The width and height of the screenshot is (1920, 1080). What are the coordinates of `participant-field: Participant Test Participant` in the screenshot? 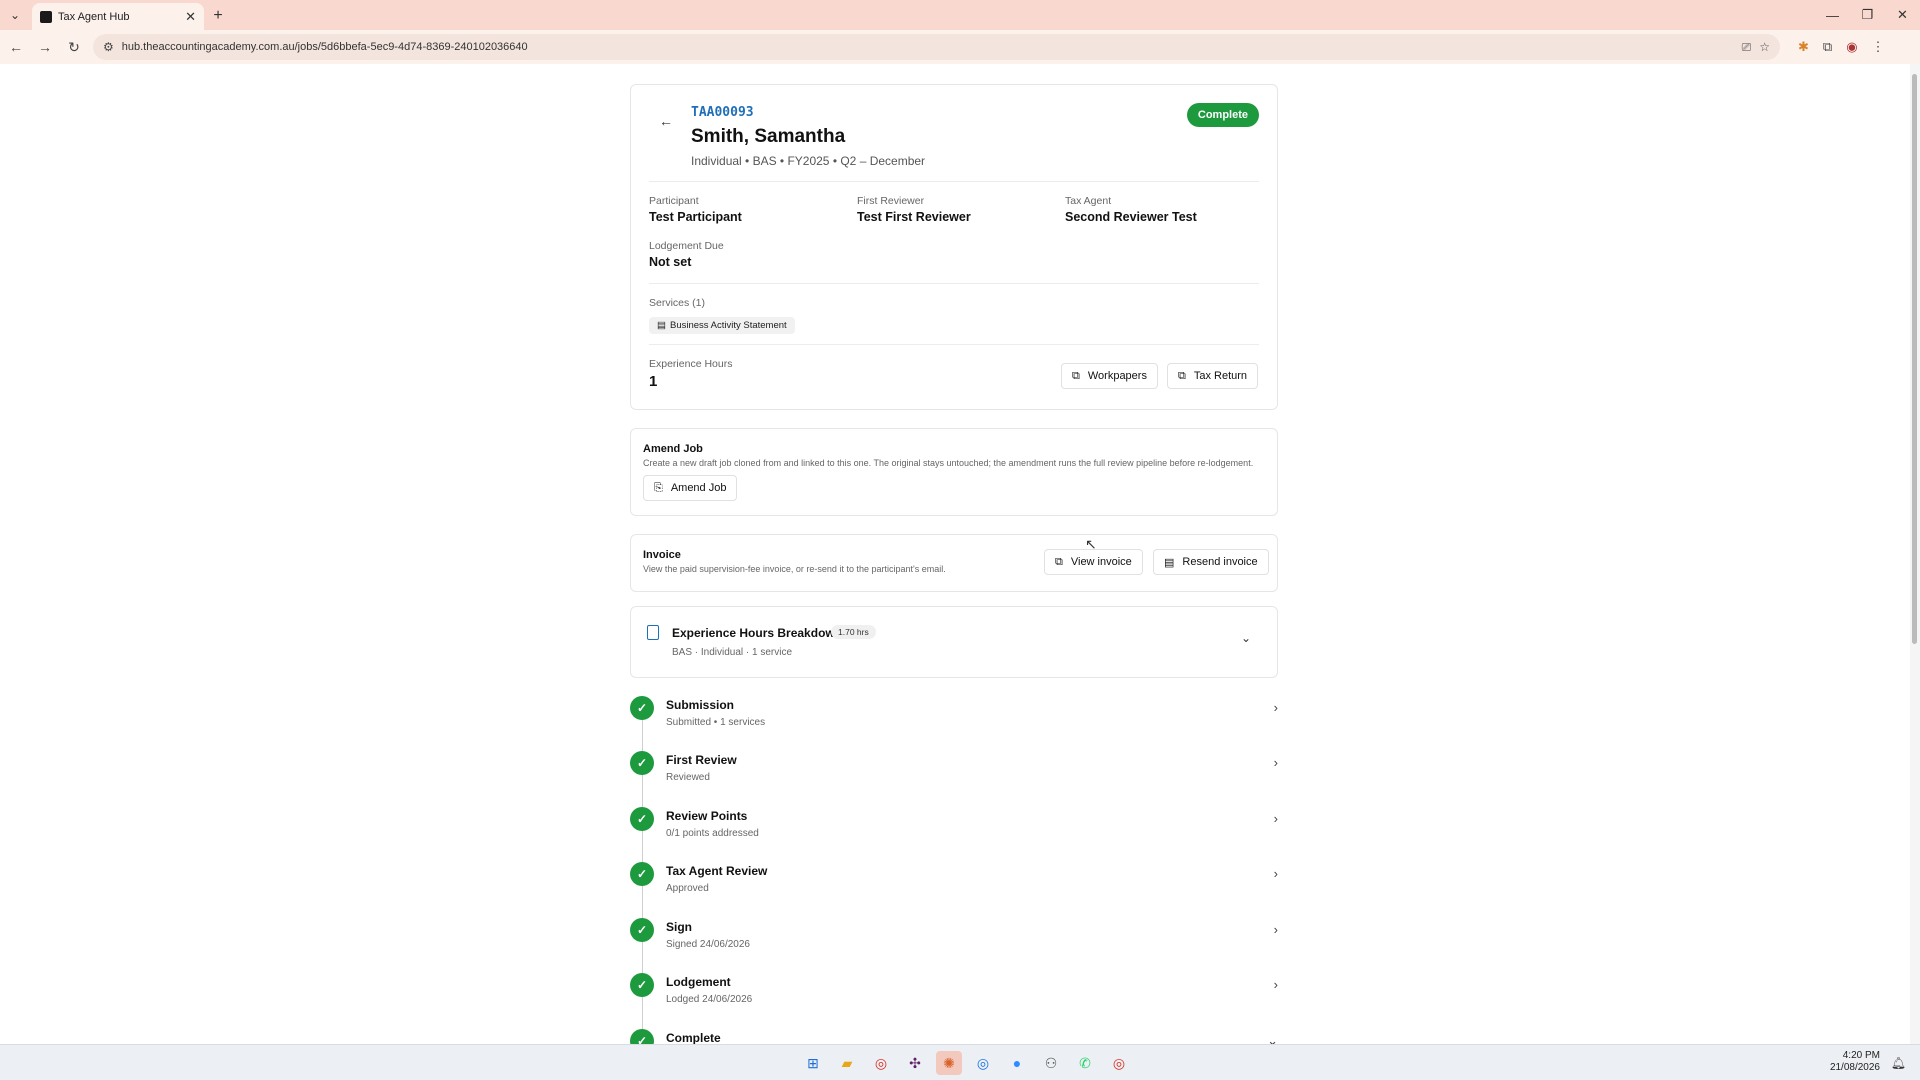 It's located at (695, 209).